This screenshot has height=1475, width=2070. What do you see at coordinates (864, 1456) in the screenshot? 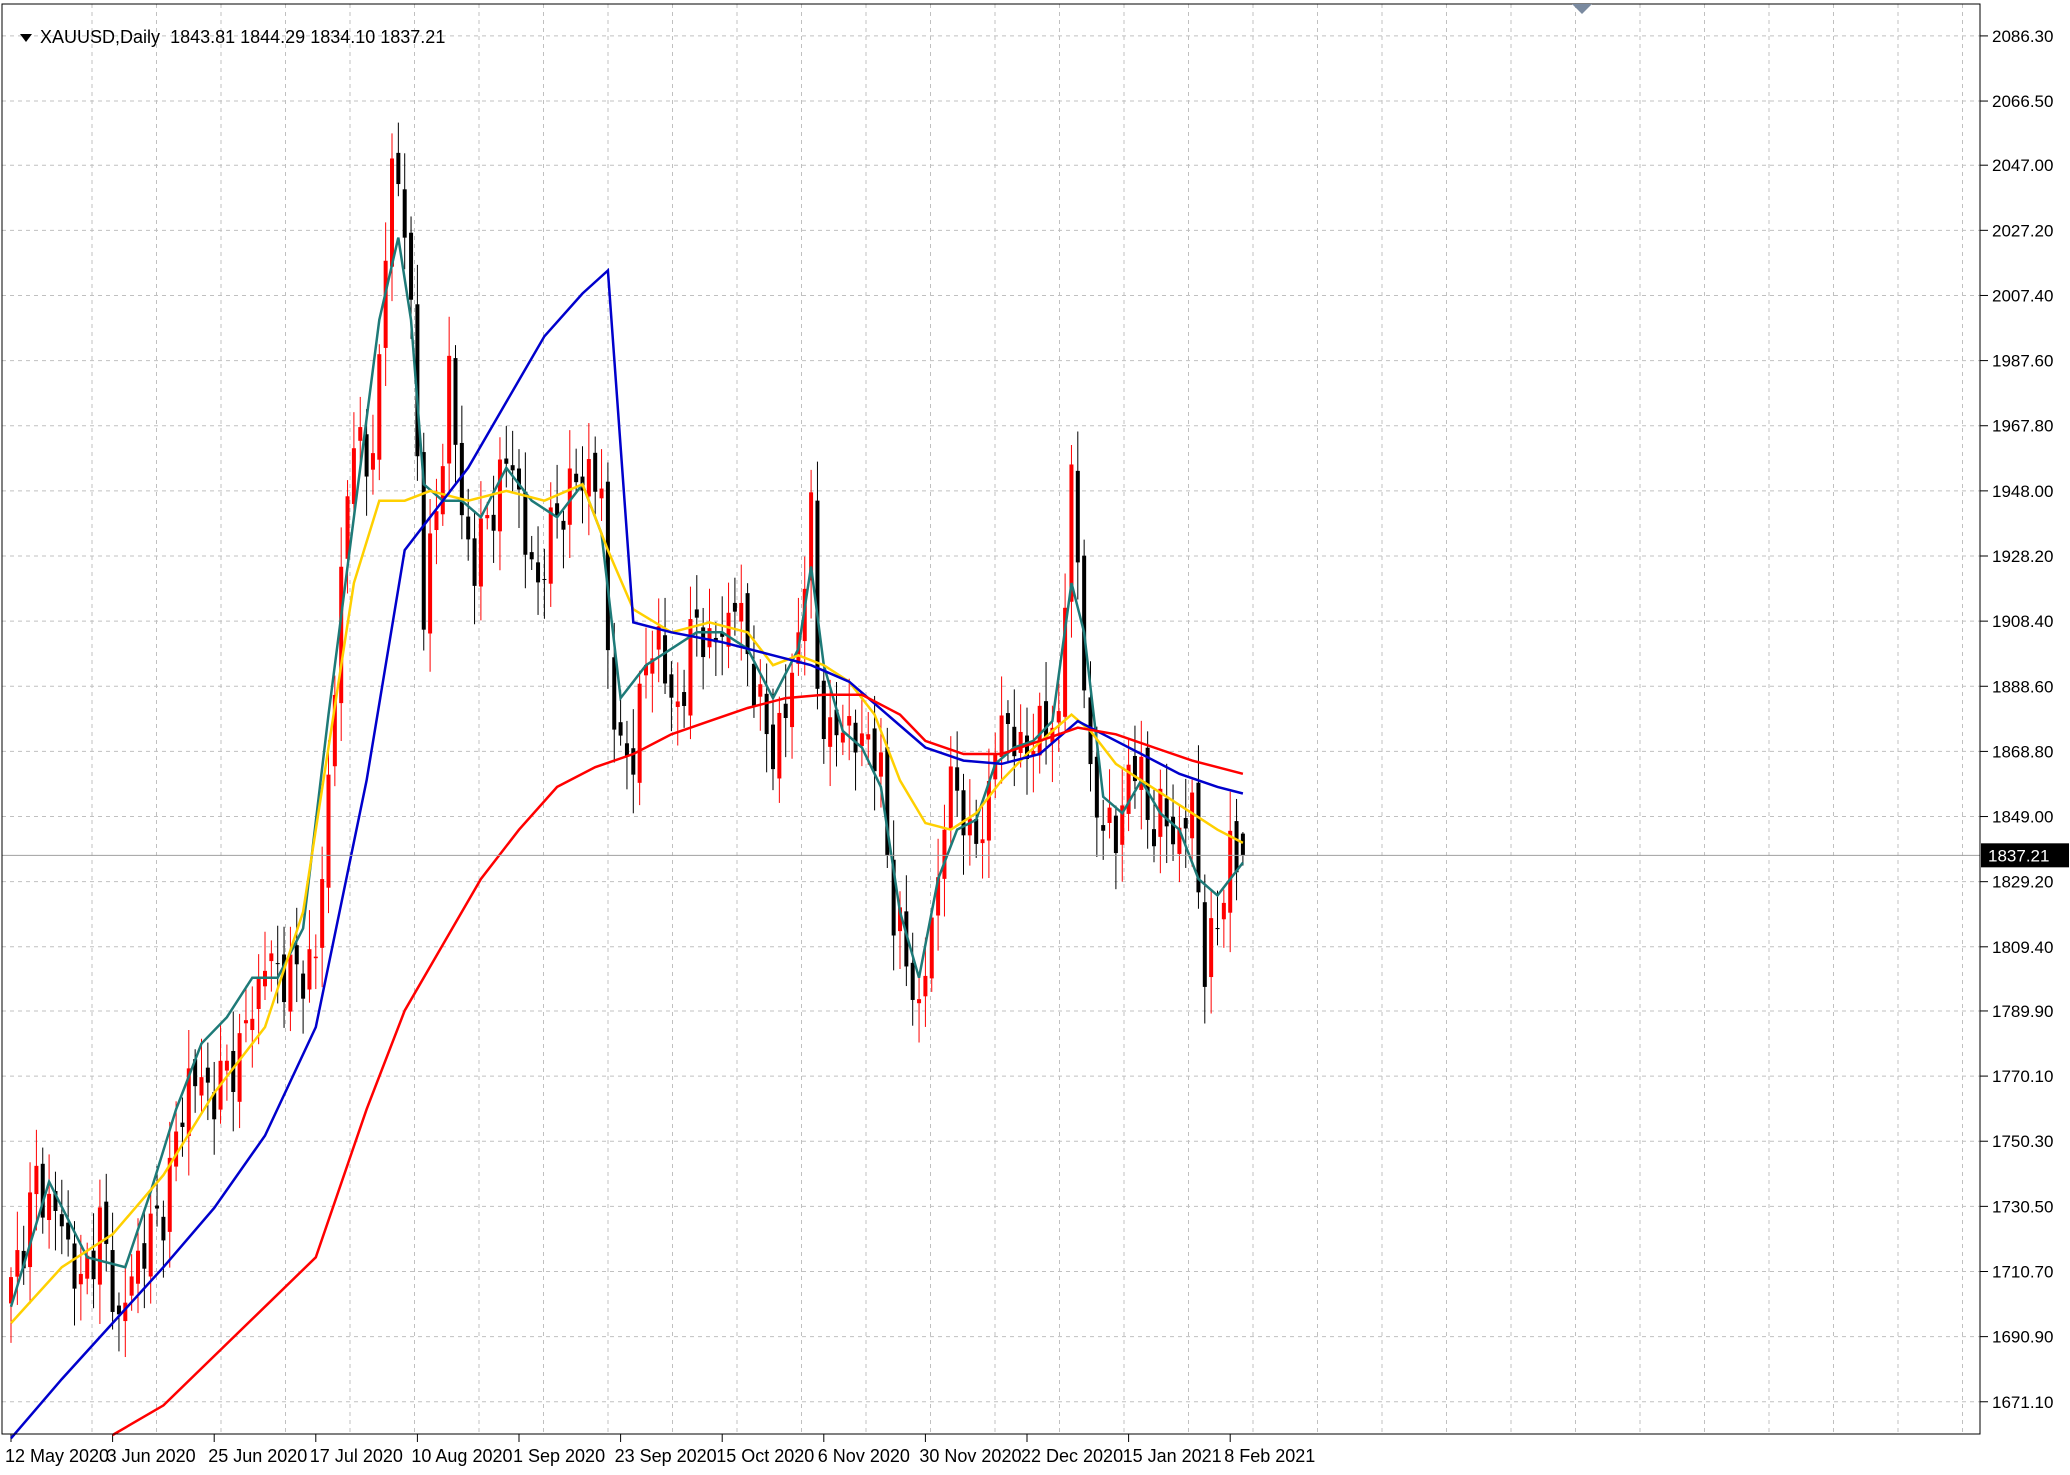
I see `x-tick-label: 6 Nov 2020` at bounding box center [864, 1456].